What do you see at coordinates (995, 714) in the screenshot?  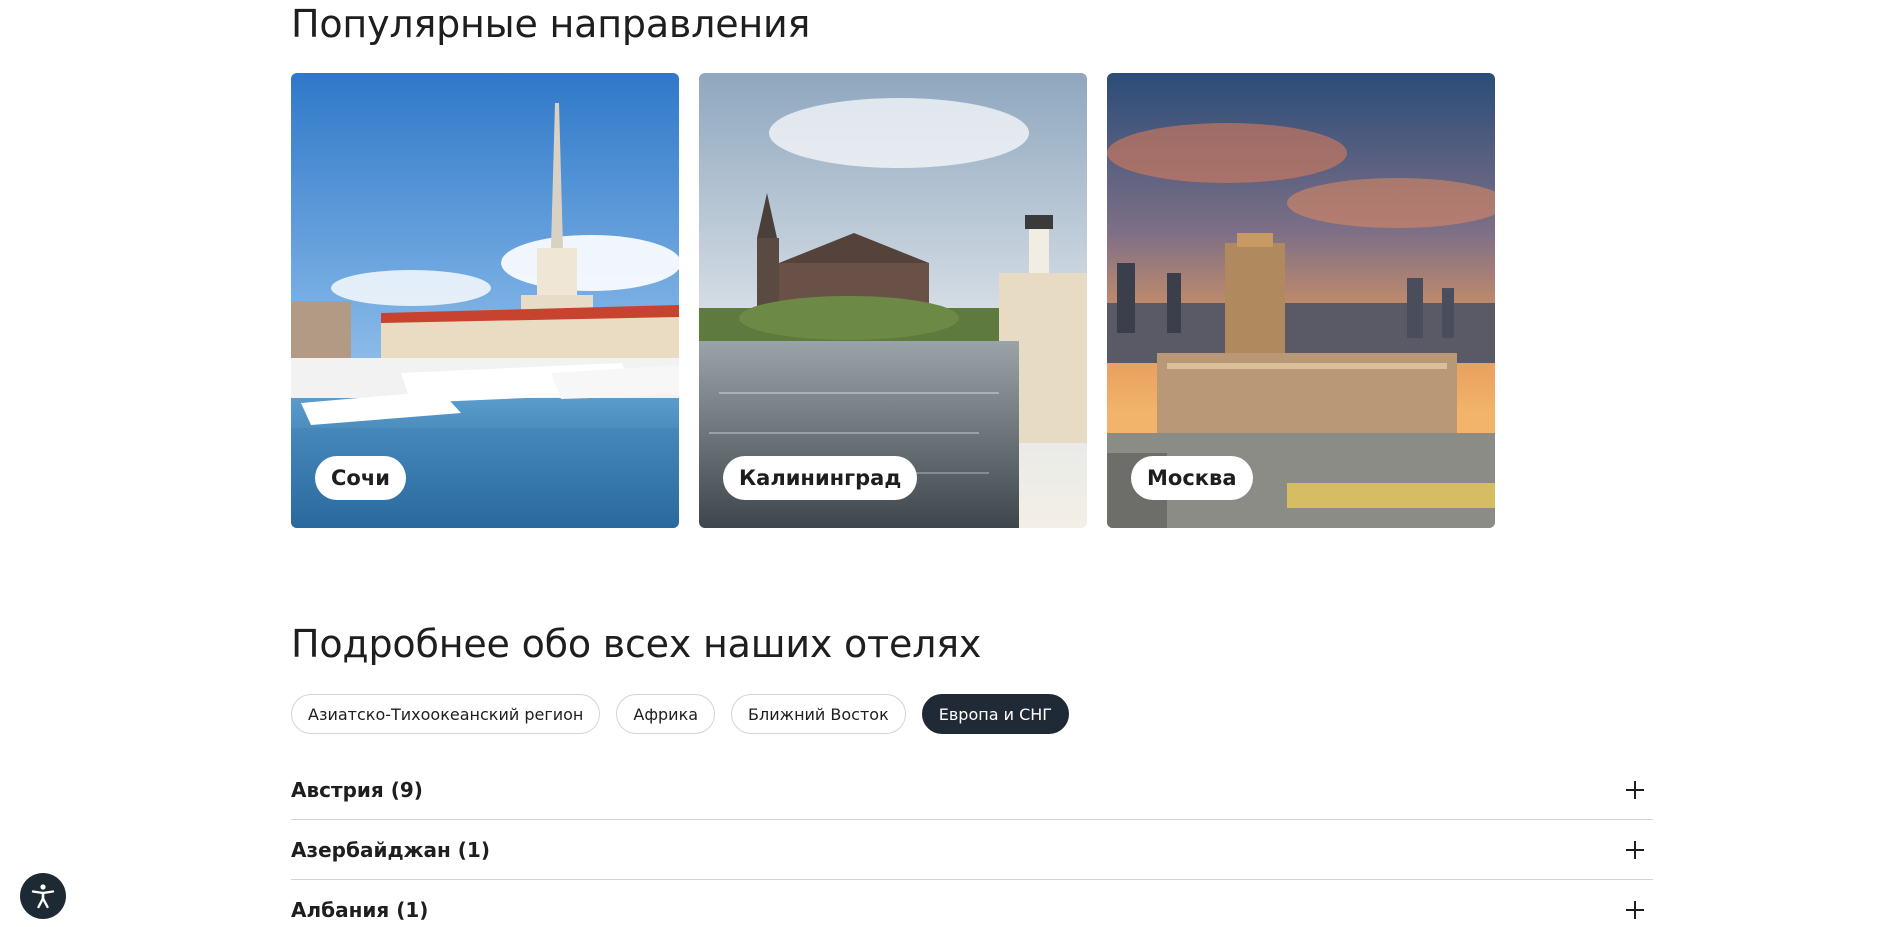 I see `region-chip-europe-cis: Европа и СНГ` at bounding box center [995, 714].